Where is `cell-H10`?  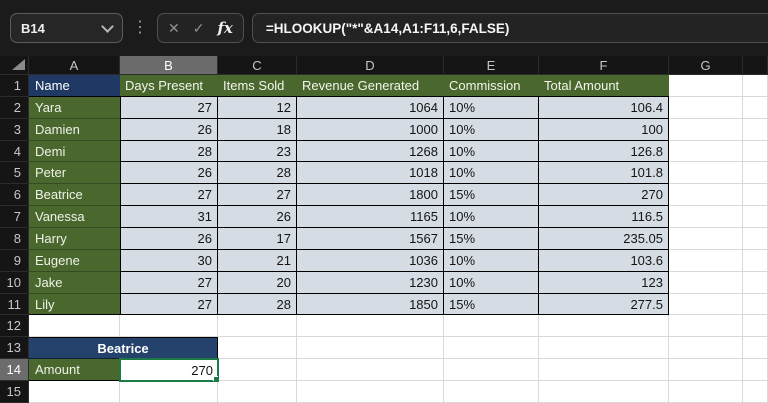 cell-H10 is located at coordinates (755, 282).